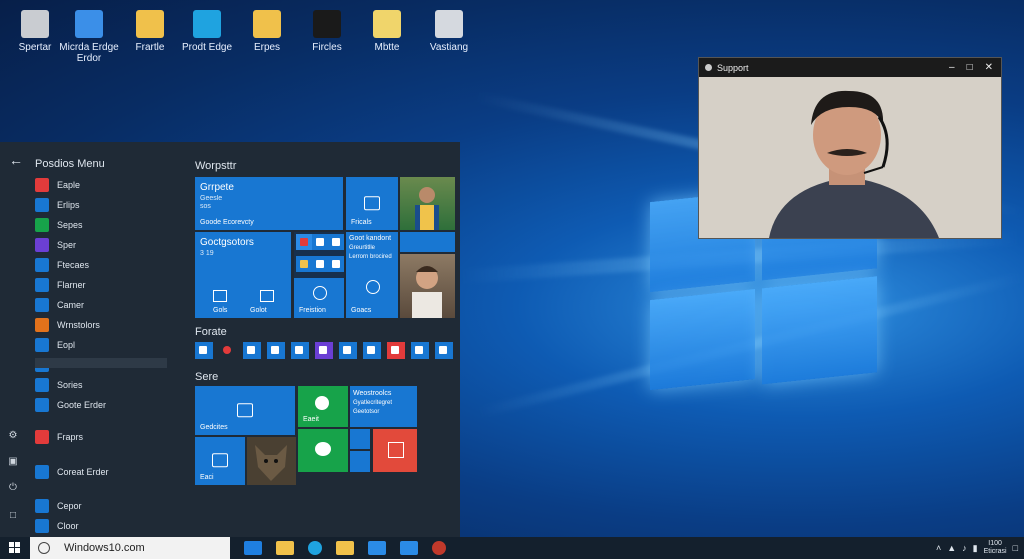 The image size is (1024, 559). What do you see at coordinates (243, 275) in the screenshot?
I see `tile-medium: Goctgsotors 3 19 Gols Golot` at bounding box center [243, 275].